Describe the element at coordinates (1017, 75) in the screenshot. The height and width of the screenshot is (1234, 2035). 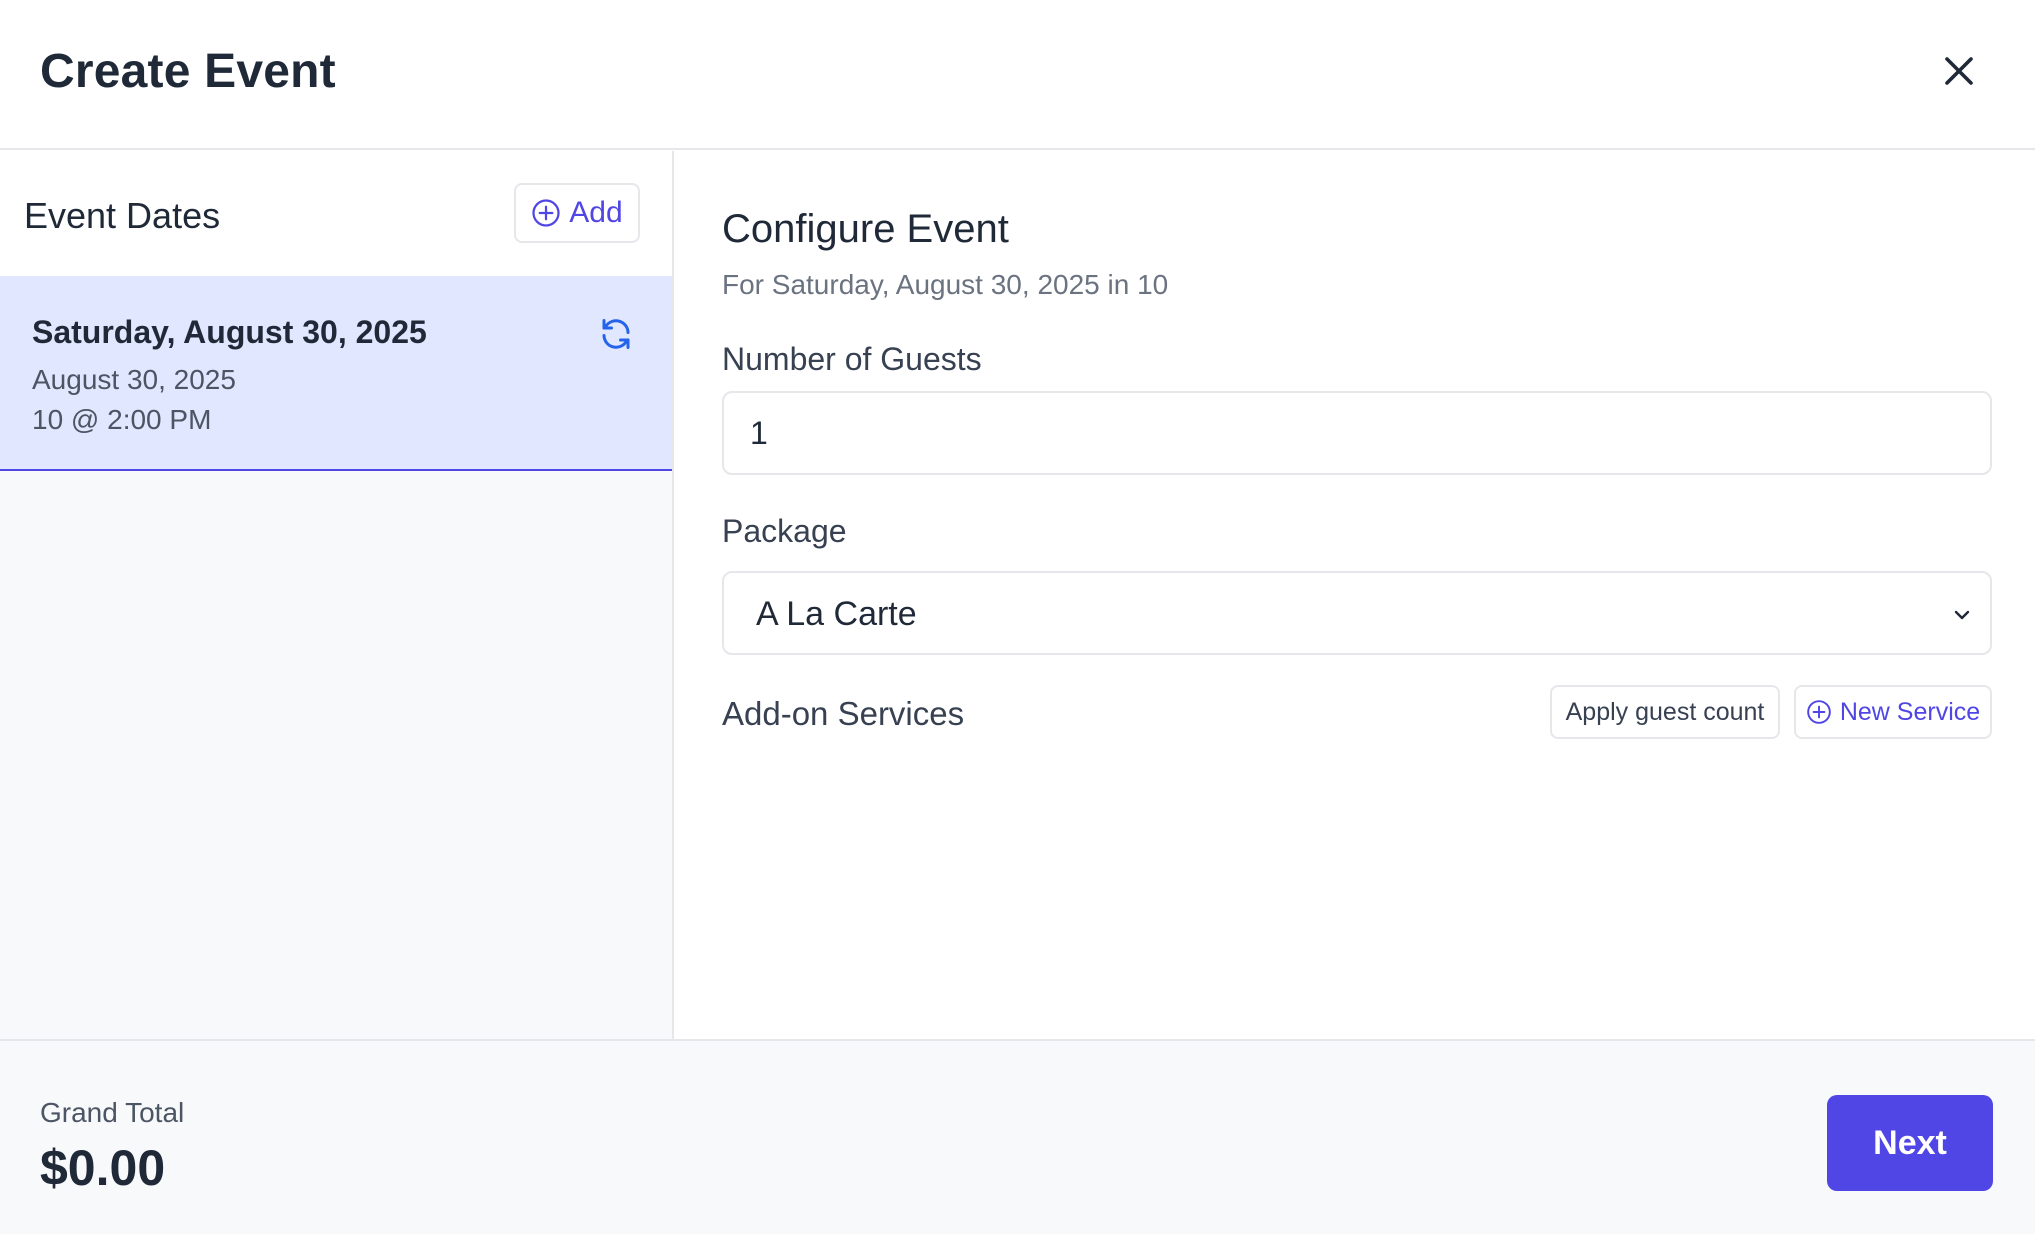
I see `modal-header: Create Event` at that location.